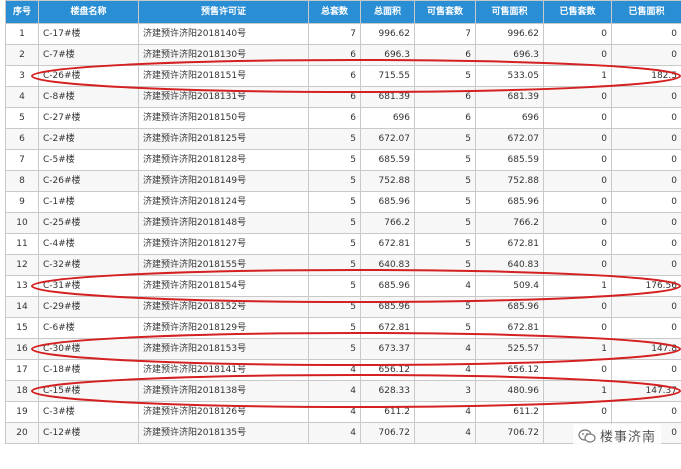  I want to click on cell-permit: 济建预许济阳2018128号, so click(223, 160).